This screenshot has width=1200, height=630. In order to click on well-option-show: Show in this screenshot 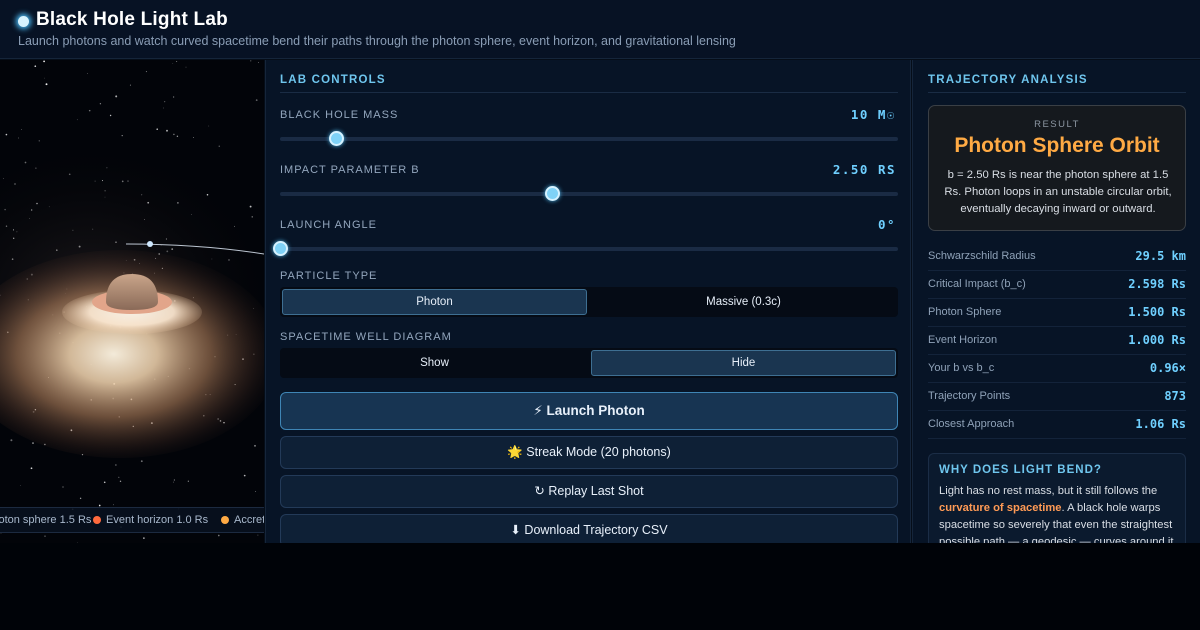, I will do `click(434, 363)`.